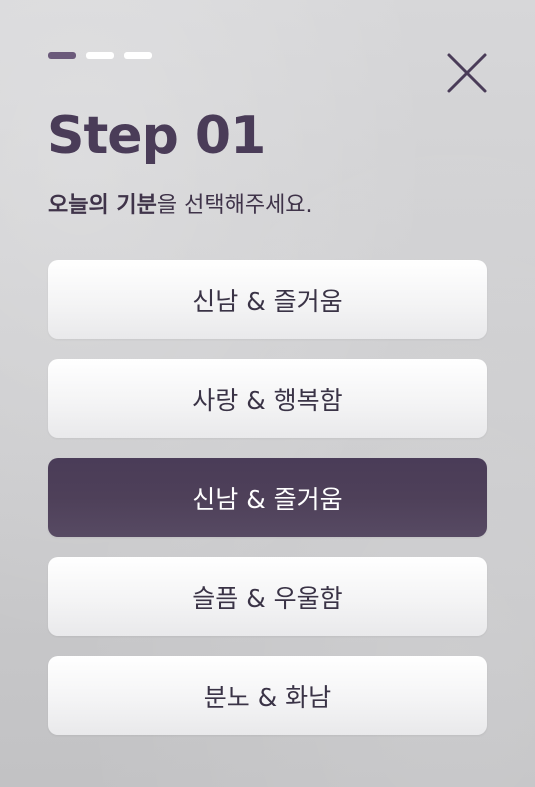  I want to click on step-progress-indicator, so click(100, 55).